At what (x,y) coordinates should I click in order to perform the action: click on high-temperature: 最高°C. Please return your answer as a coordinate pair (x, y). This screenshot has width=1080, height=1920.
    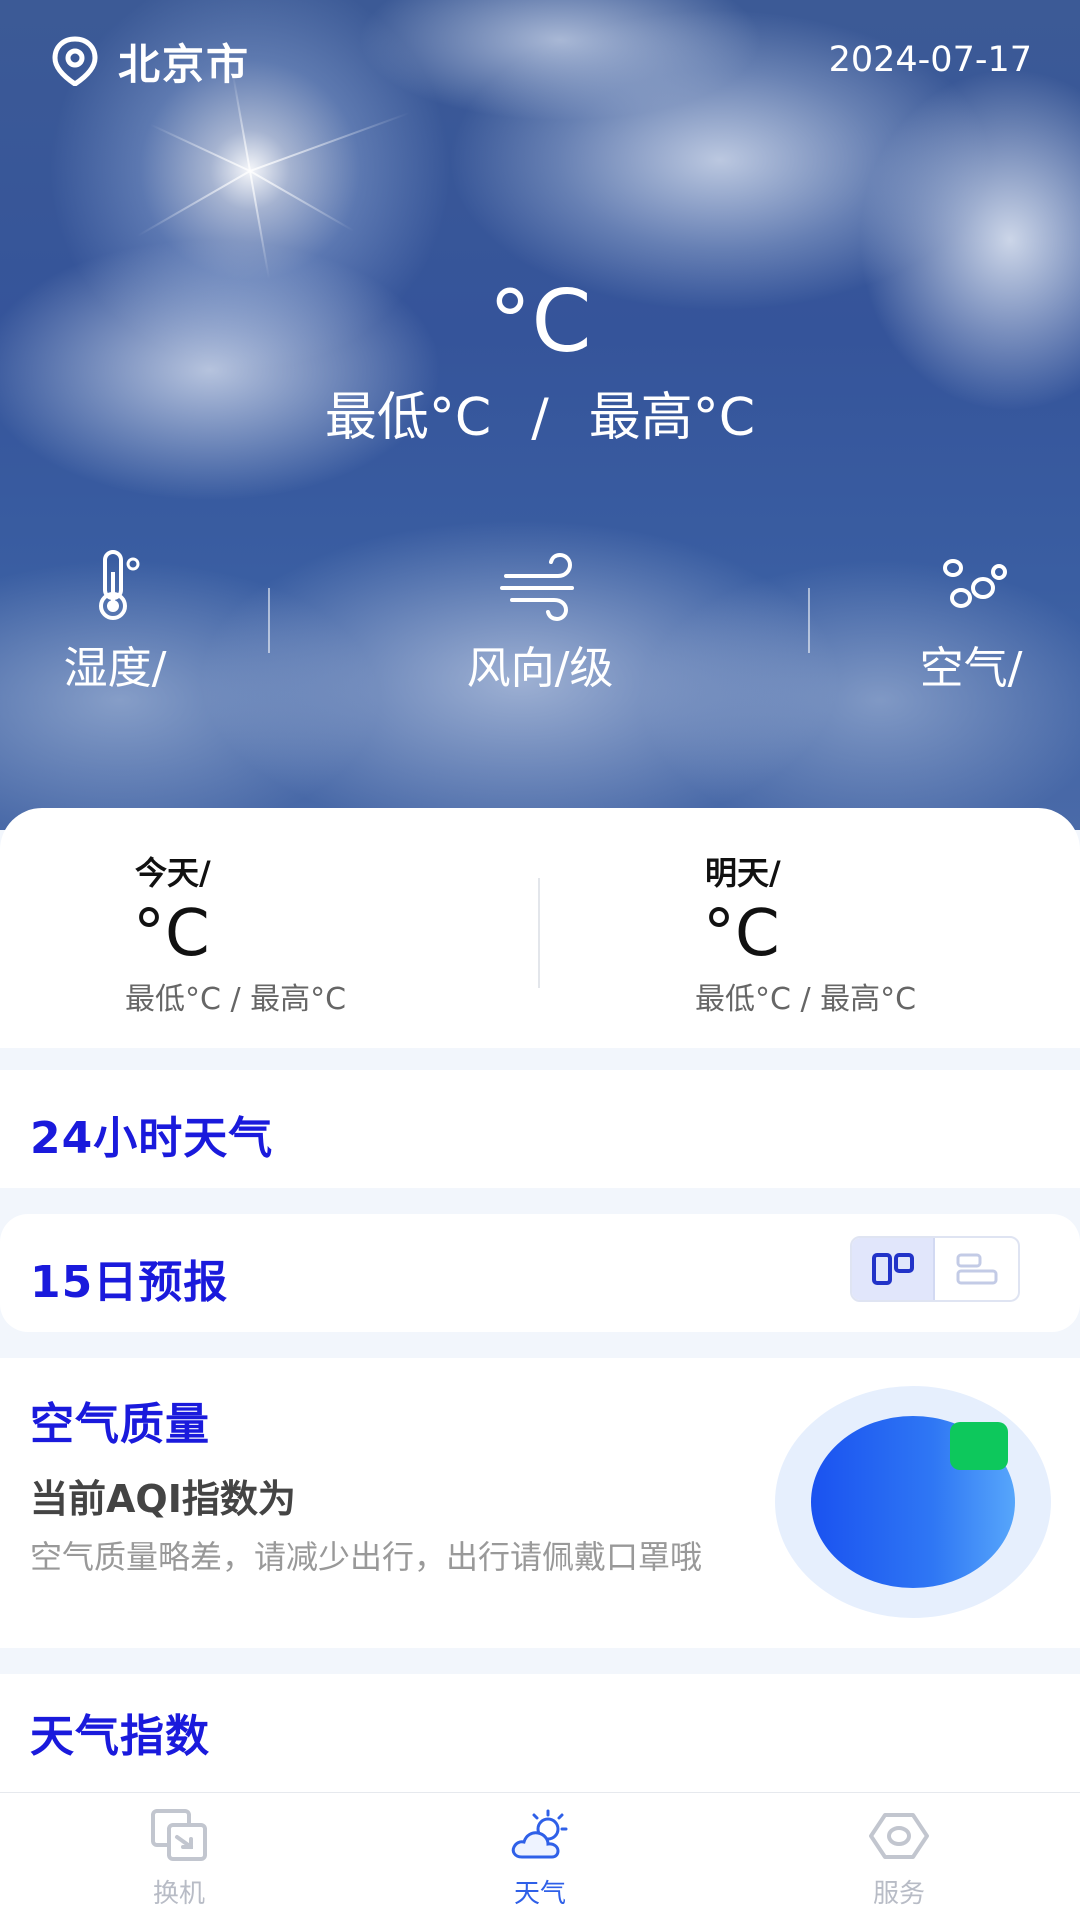
    Looking at the image, I should click on (672, 418).